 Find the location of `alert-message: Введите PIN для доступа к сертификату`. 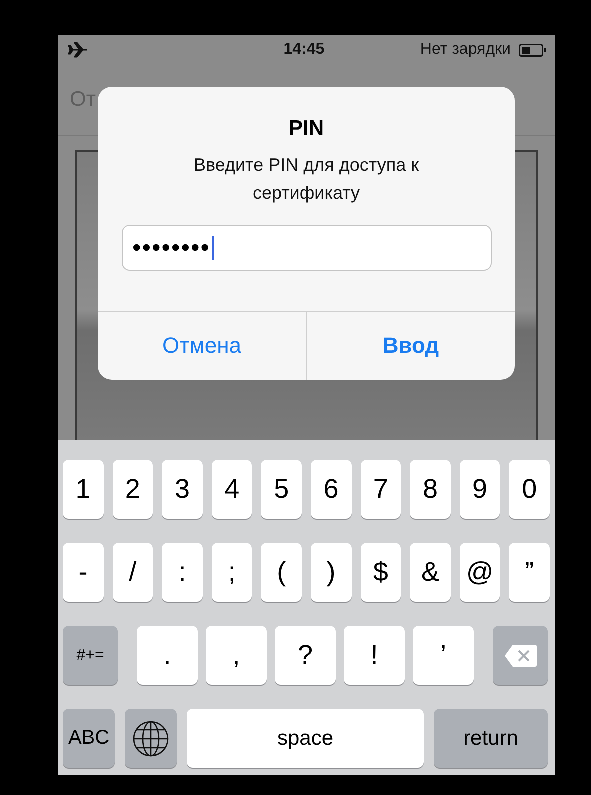

alert-message: Введите PIN для доступа к сертификату is located at coordinates (306, 179).